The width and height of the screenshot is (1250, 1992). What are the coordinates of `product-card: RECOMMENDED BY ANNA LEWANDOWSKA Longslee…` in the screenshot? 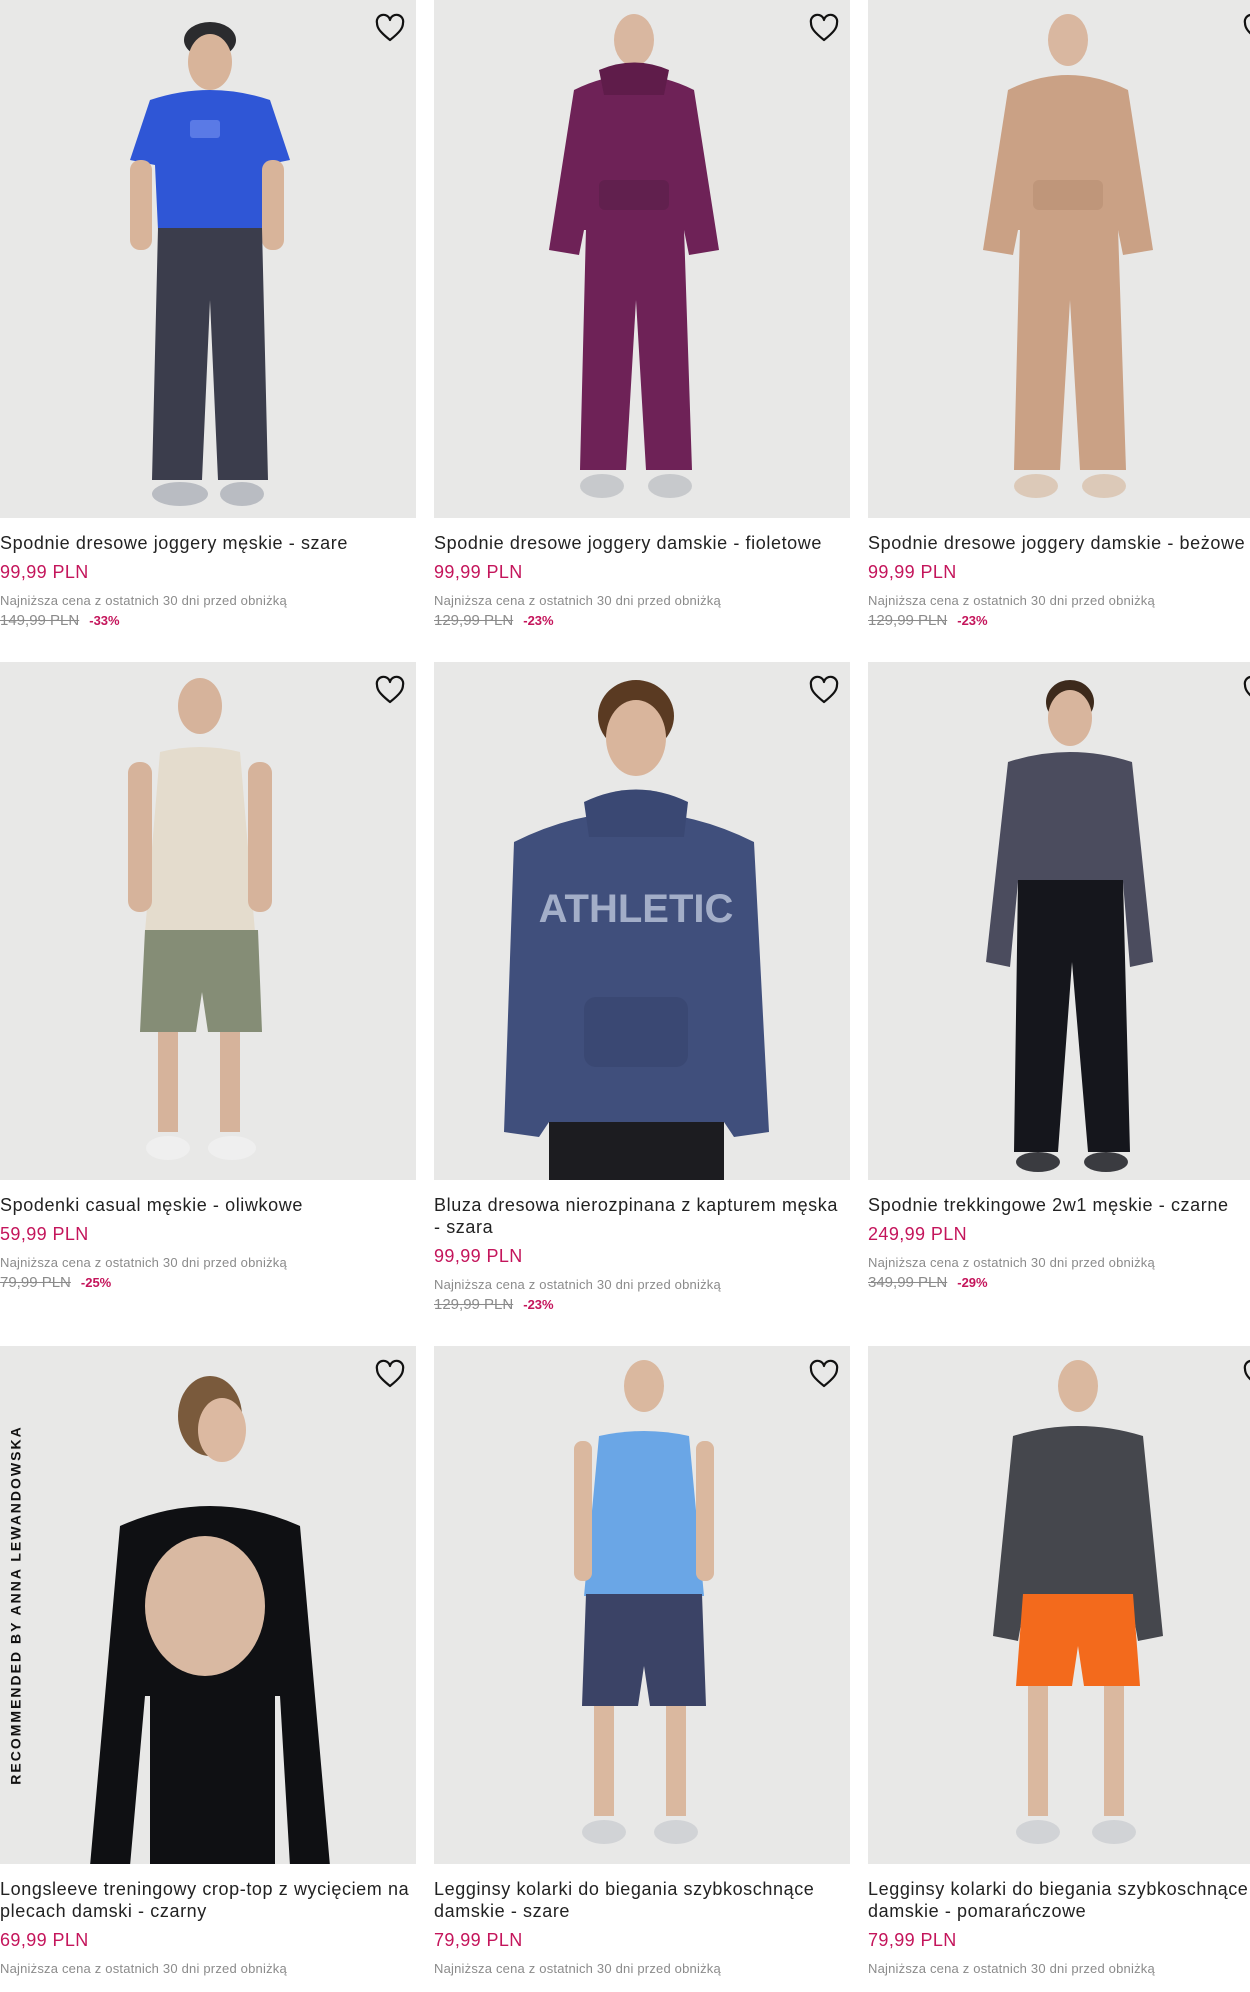 It's located at (208, 1661).